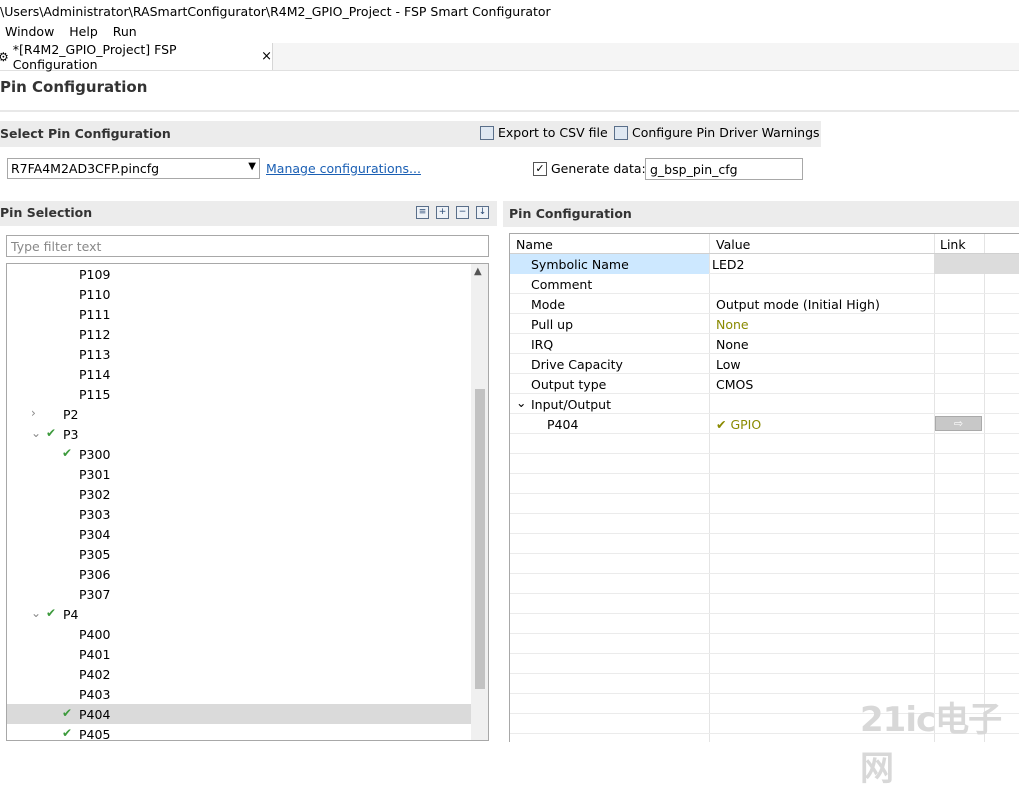 The height and width of the screenshot is (790, 1019). What do you see at coordinates (247, 246) in the screenshot?
I see `filter-input: Type filter text` at bounding box center [247, 246].